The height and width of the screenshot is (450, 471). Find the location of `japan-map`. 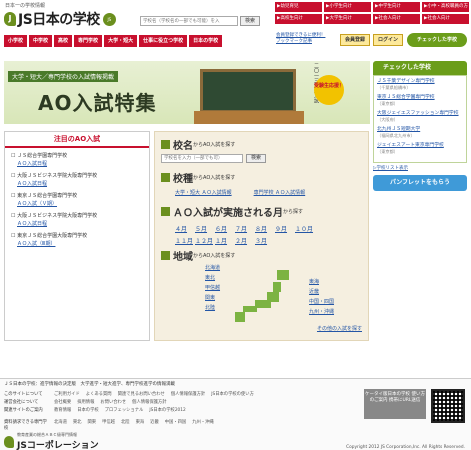

japan-map is located at coordinates (265, 296).